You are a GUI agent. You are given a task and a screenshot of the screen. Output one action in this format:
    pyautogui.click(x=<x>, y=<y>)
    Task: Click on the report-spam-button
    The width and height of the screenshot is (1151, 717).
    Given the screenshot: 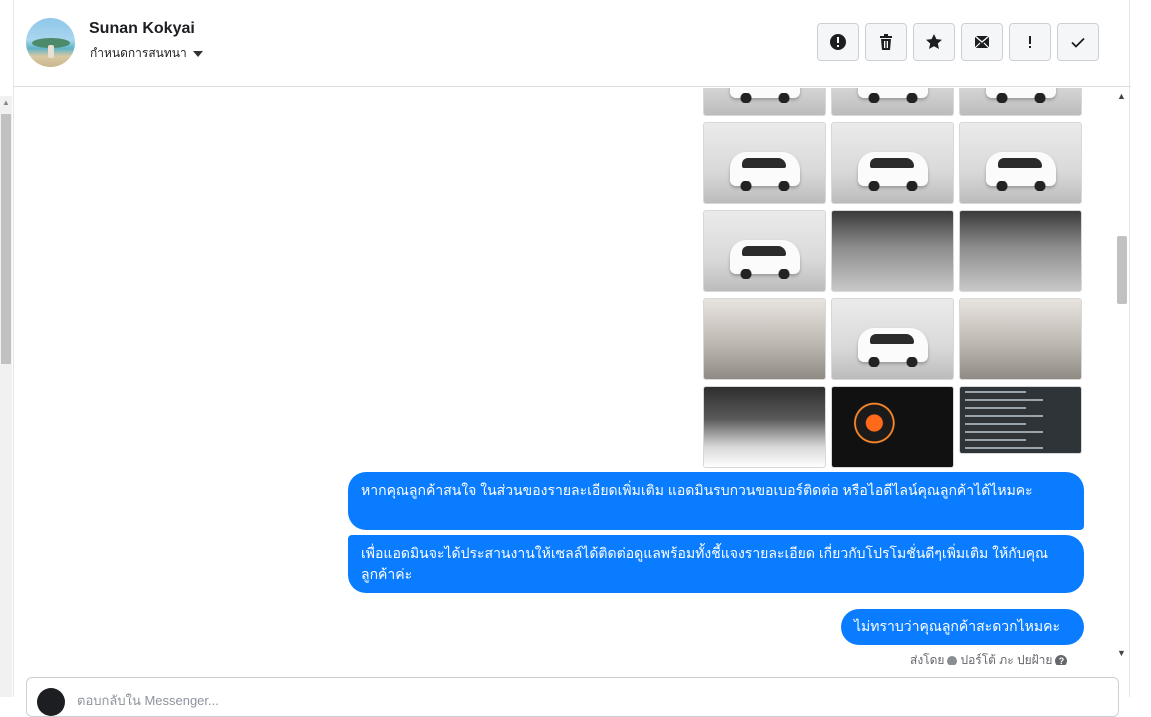 What is the action you would take?
    pyautogui.click(x=838, y=42)
    